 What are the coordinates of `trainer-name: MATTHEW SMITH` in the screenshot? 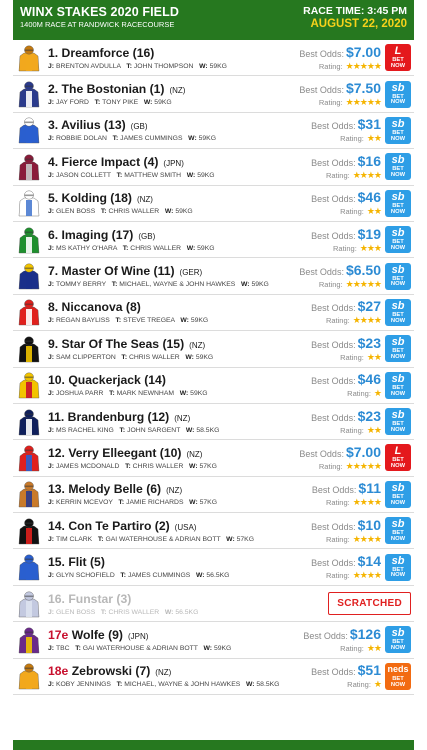 It's located at (153, 175).